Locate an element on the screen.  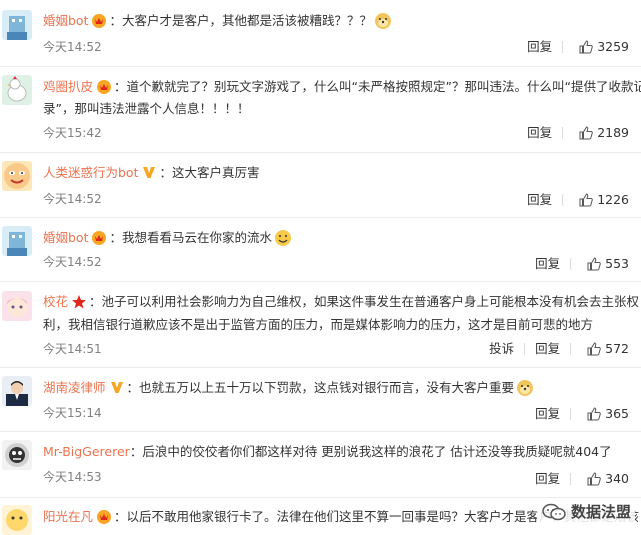
like-button: 553 is located at coordinates (608, 264).